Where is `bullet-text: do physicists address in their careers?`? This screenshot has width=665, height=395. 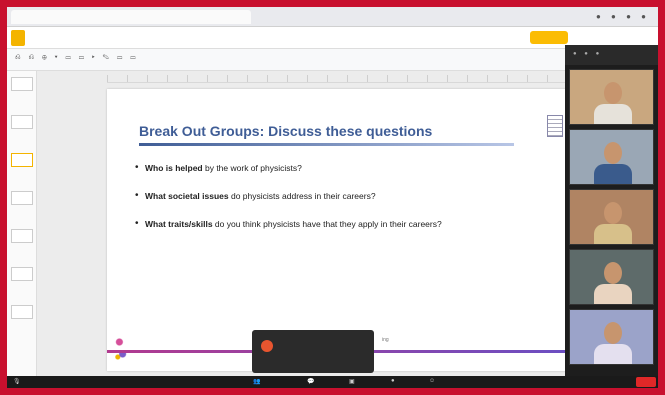 bullet-text: do physicists address in their careers? is located at coordinates (302, 196).